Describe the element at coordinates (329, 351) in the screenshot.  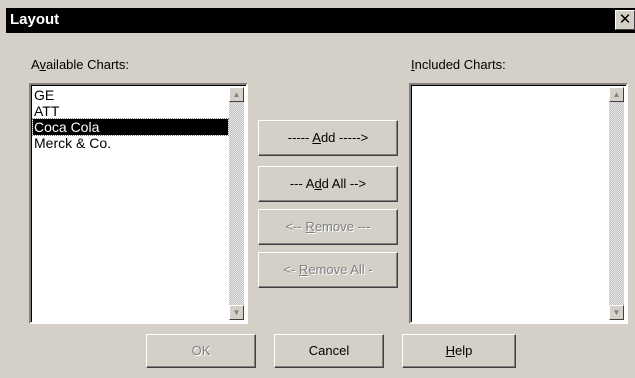
I see `cancel-button: Cancel` at that location.